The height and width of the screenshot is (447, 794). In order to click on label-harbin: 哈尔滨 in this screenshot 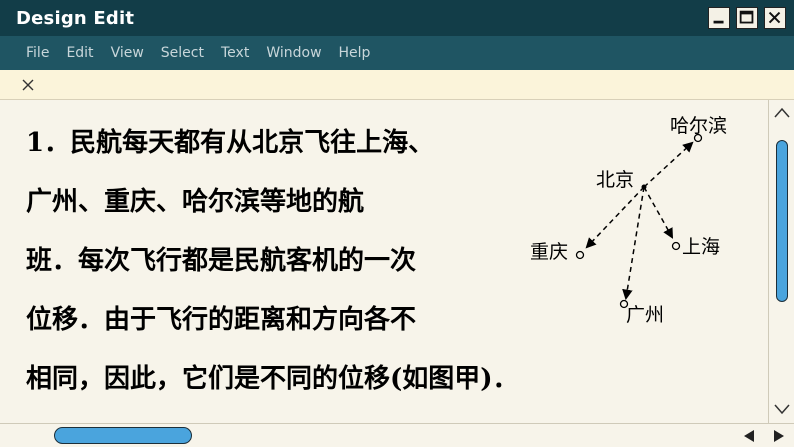, I will do `click(698, 126)`.